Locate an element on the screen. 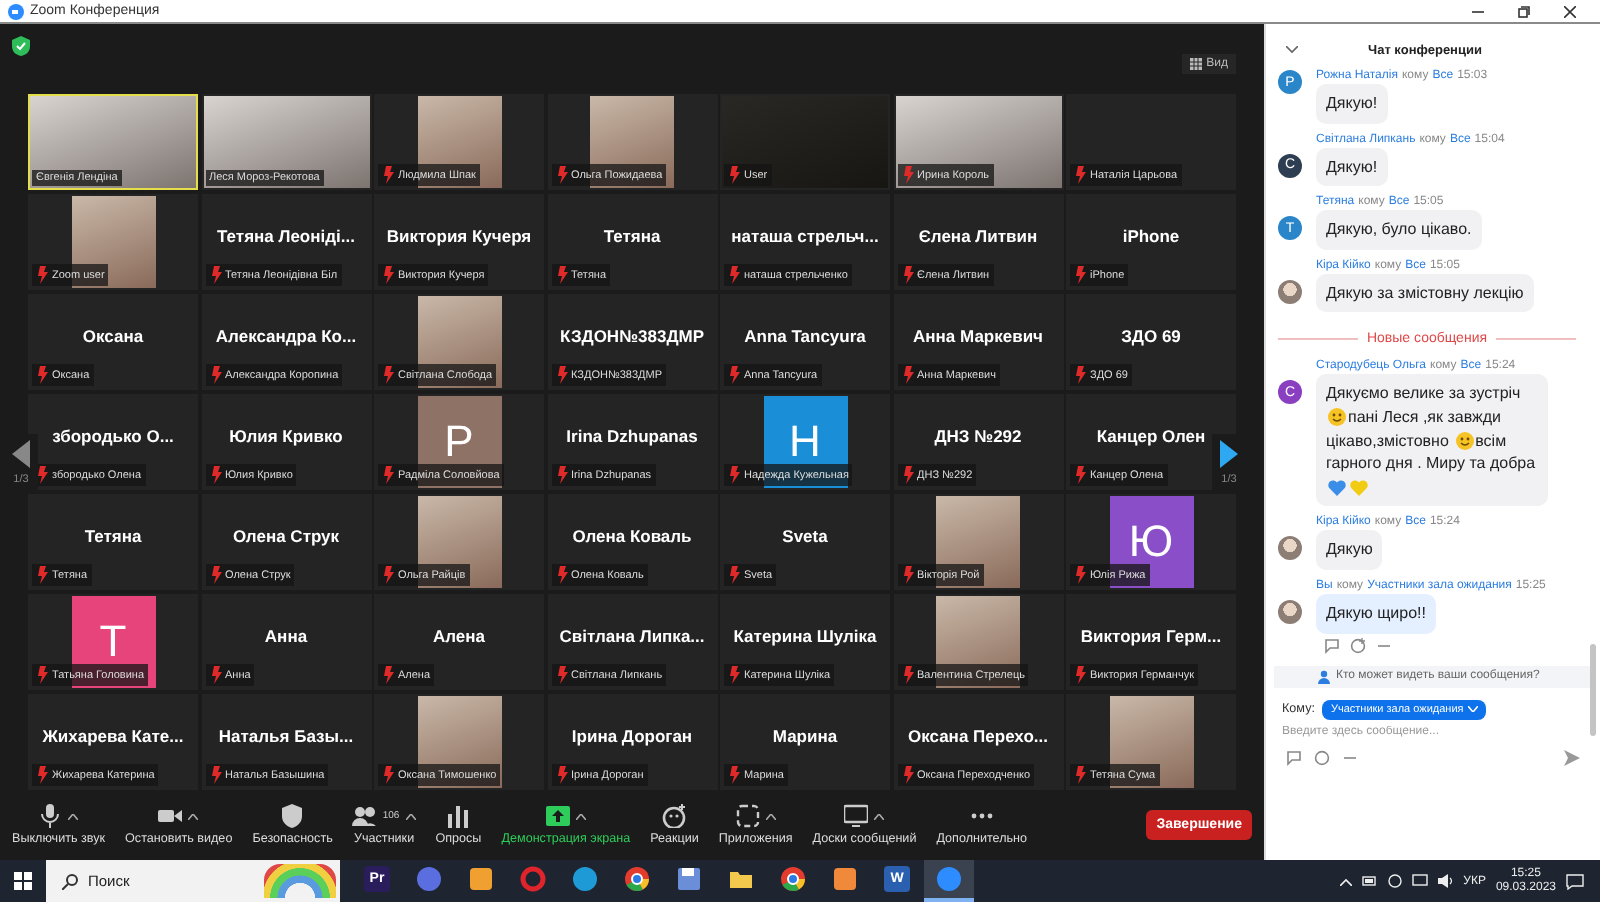 This screenshot has height=902, width=1600. apps-icon is located at coordinates (747, 816).